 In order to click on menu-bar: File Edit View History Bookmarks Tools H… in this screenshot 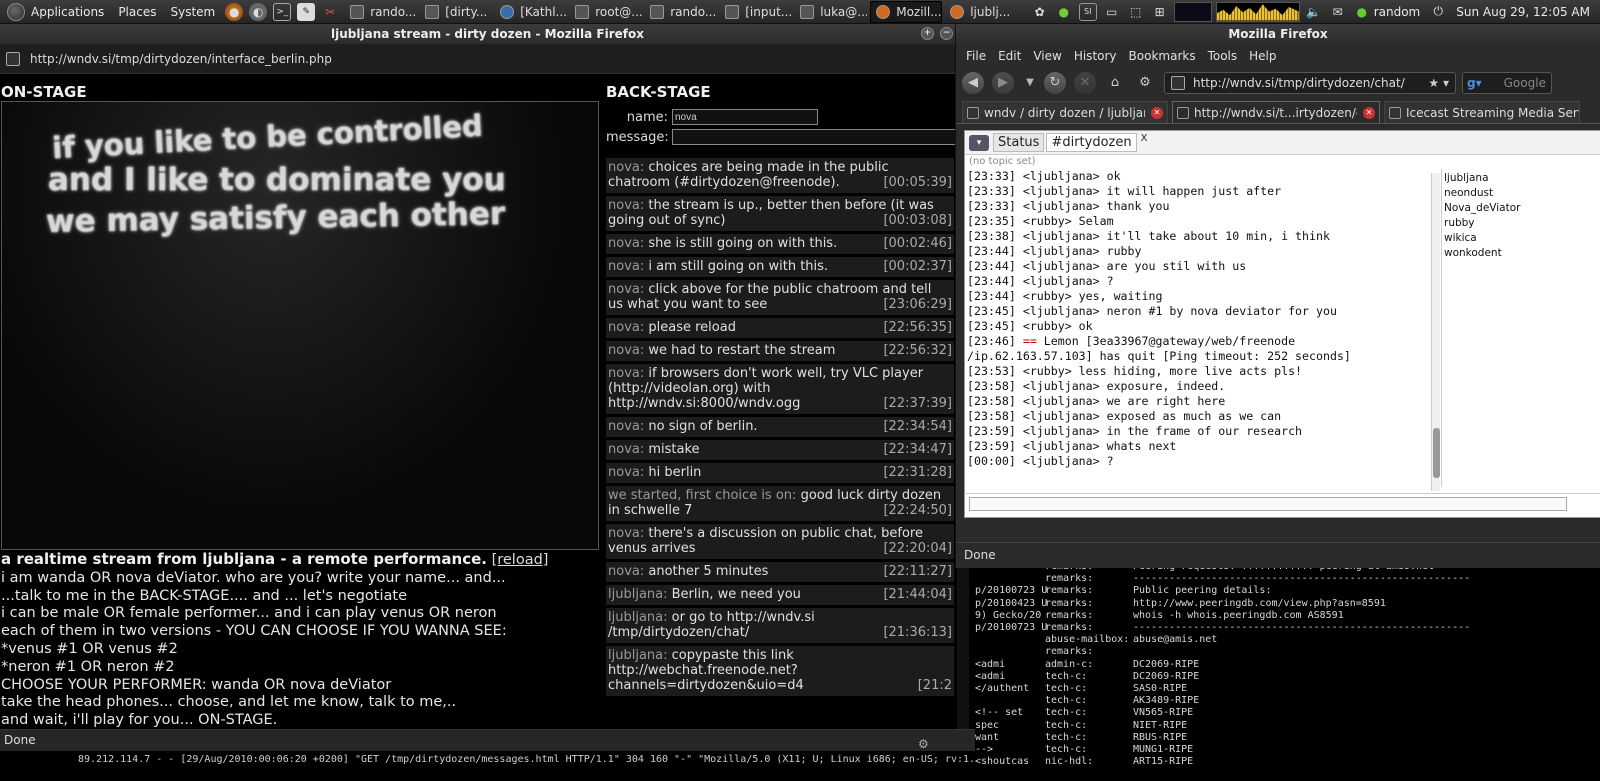, I will do `click(1278, 56)`.